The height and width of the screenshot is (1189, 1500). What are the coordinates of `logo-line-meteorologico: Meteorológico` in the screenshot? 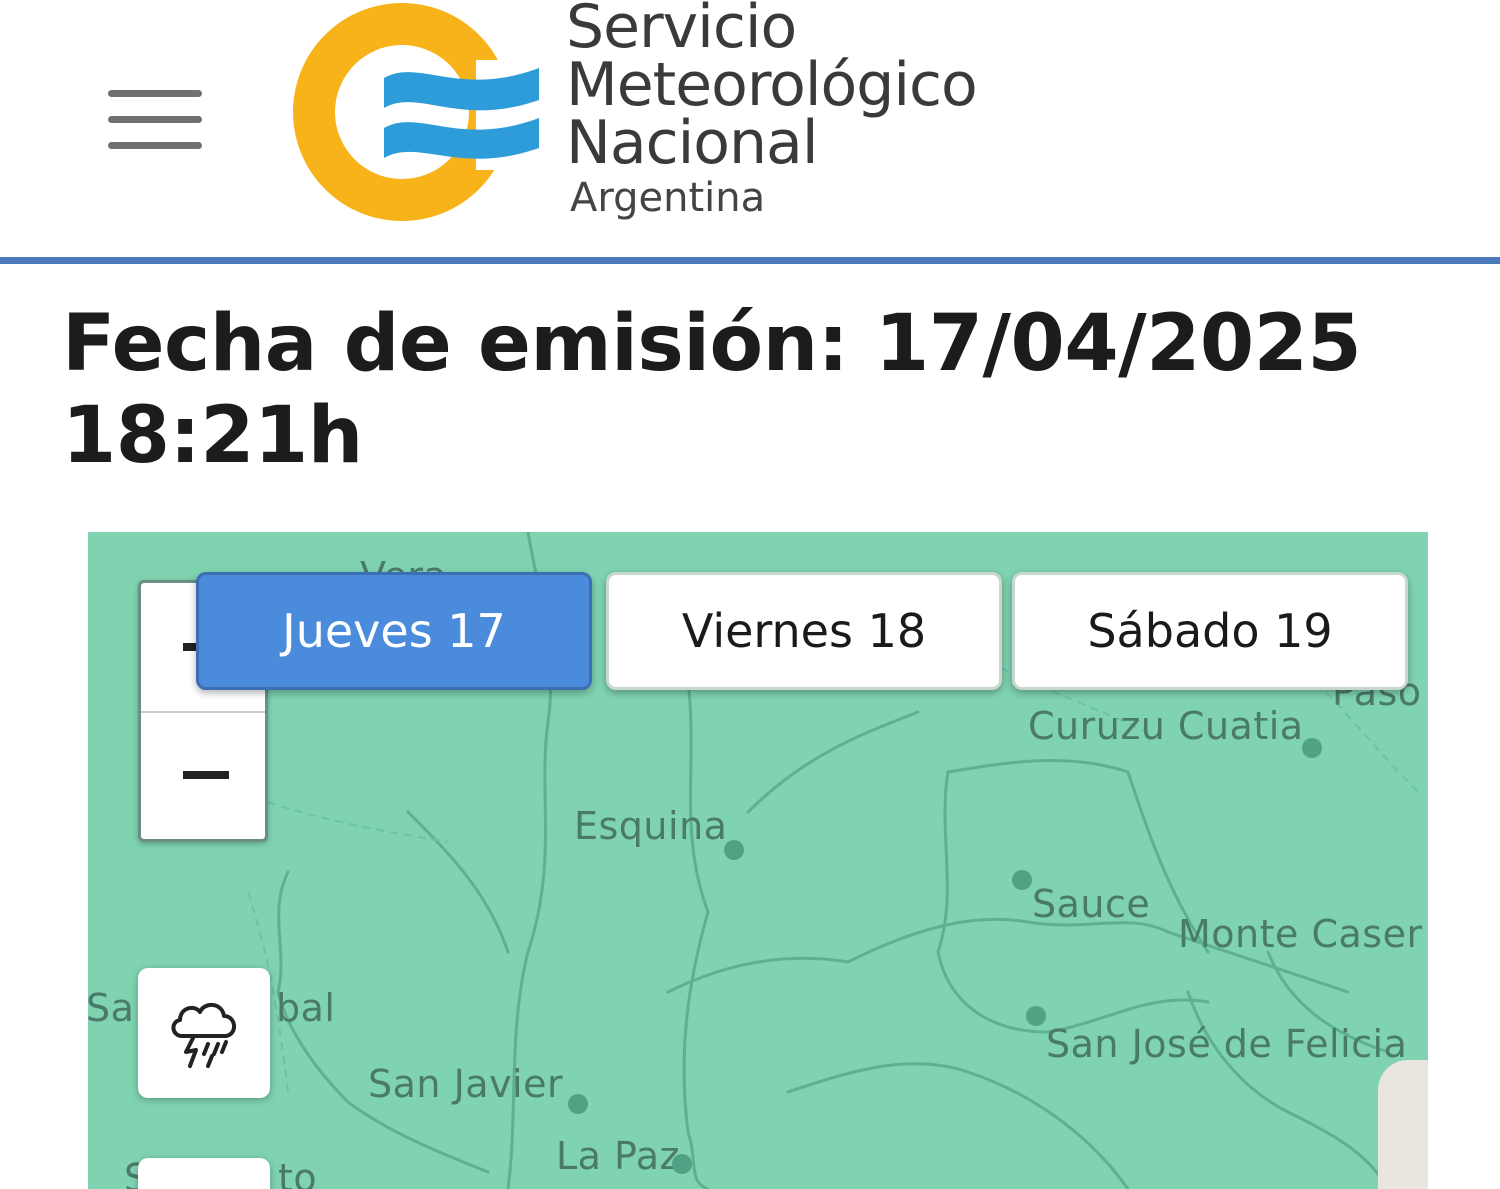 It's located at (772, 85).